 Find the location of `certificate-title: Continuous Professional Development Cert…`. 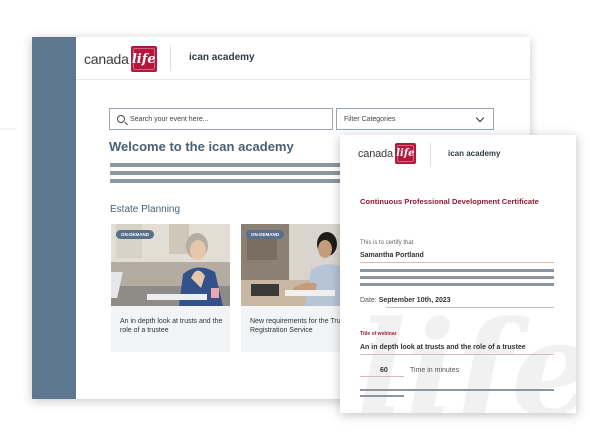

certificate-title: Continuous Professional Development Cert… is located at coordinates (449, 201).